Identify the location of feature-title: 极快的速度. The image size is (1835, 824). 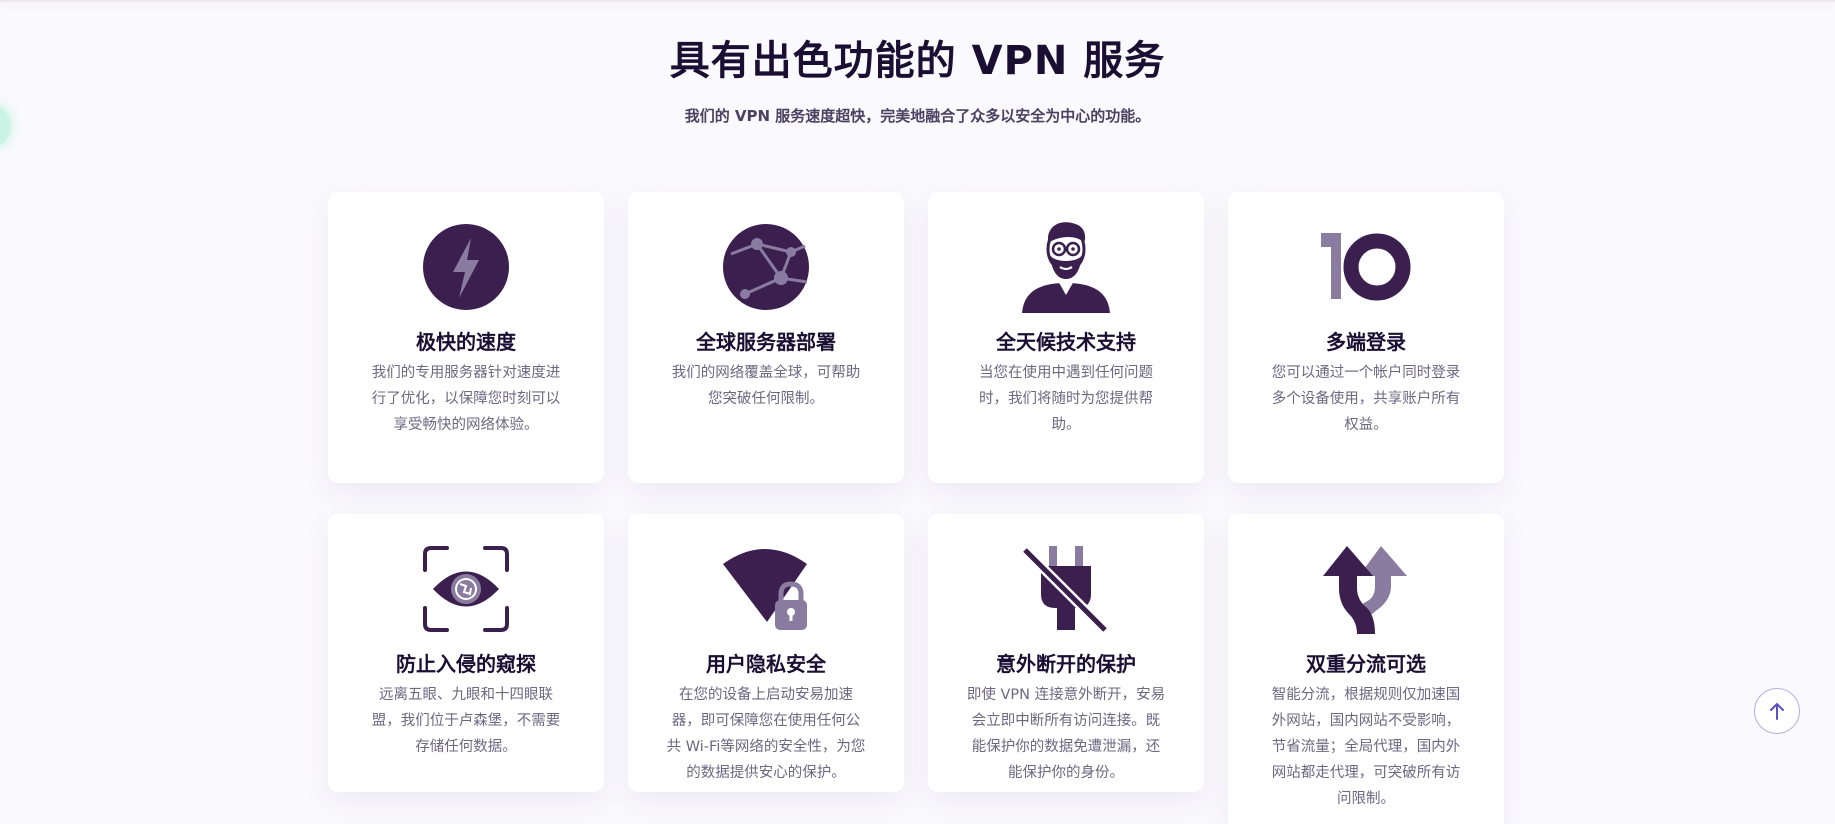
(466, 342).